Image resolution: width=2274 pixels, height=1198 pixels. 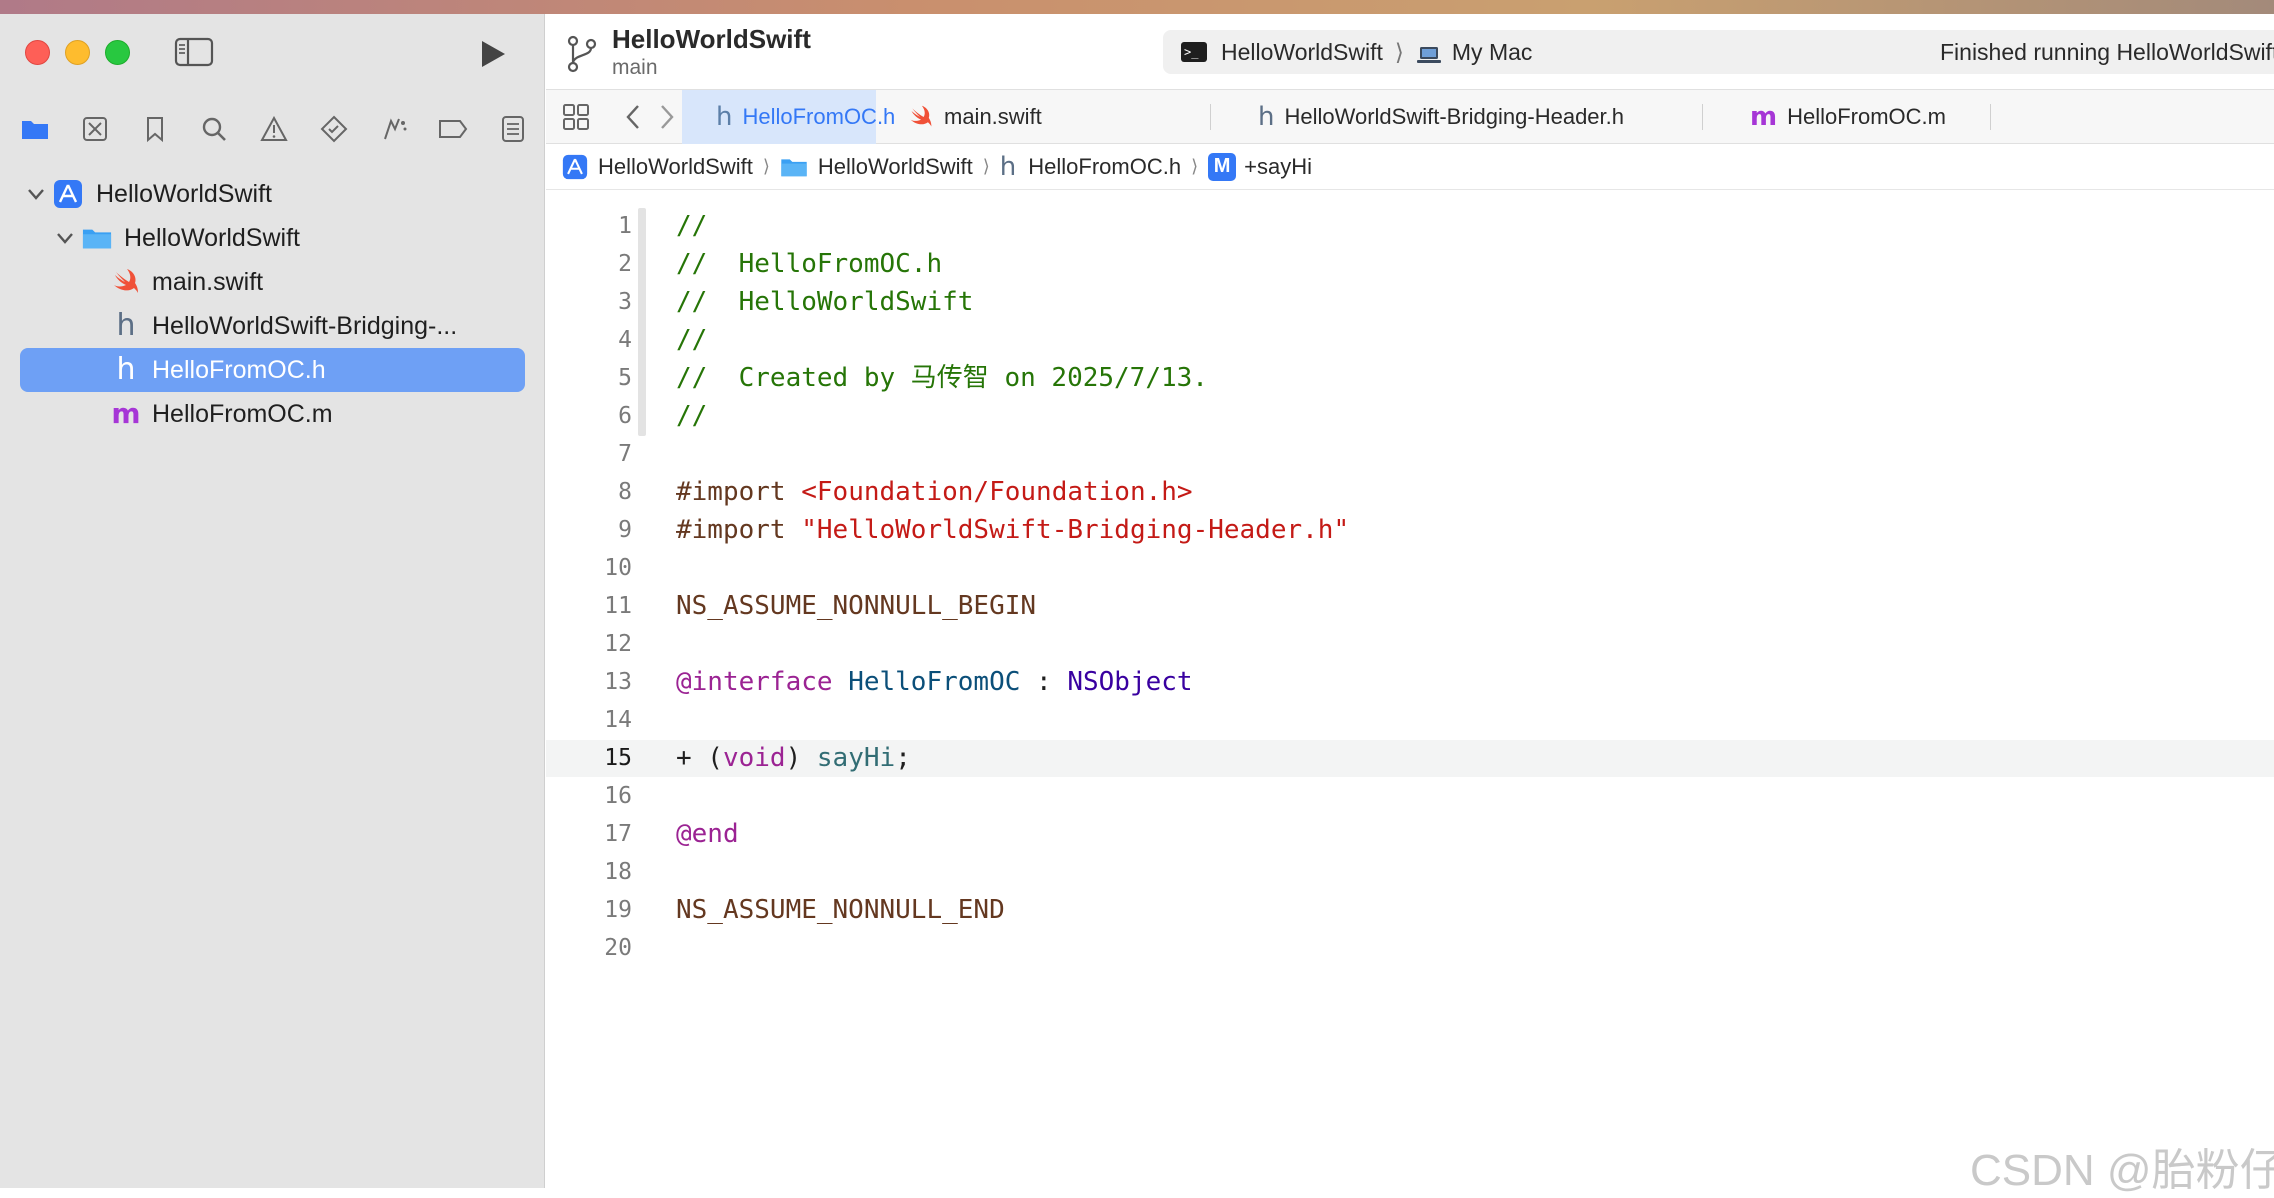 What do you see at coordinates (1410, 834) in the screenshot?
I see `code-line: 17 @end` at bounding box center [1410, 834].